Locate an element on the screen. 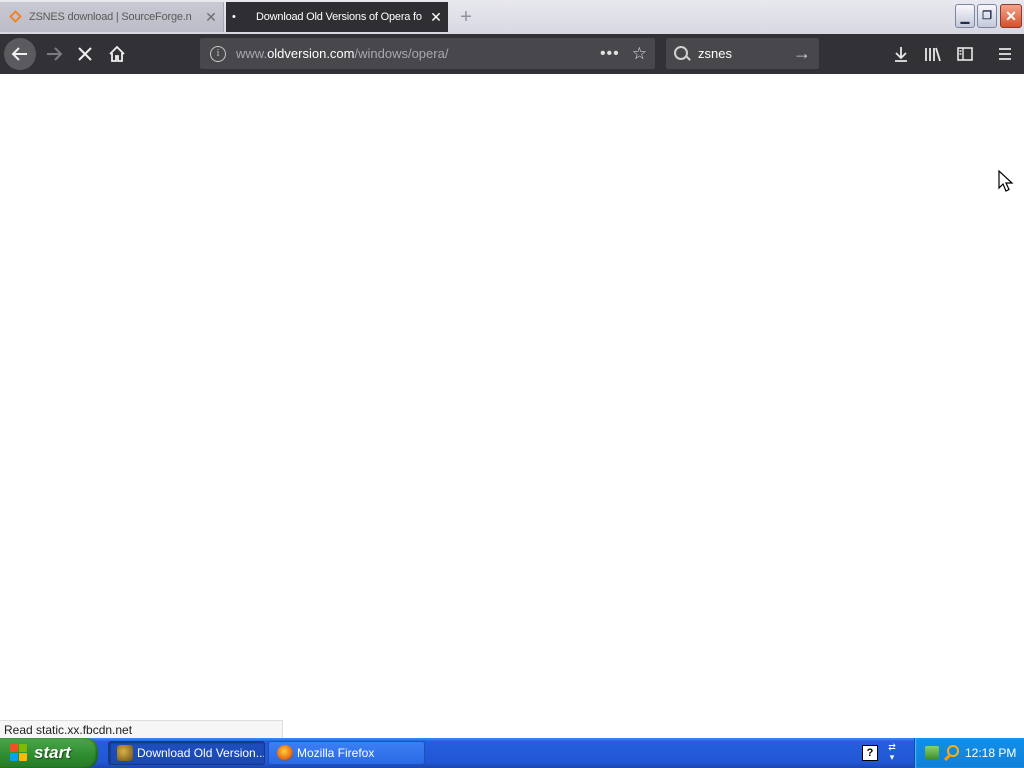  stop-icon is located at coordinates (85, 54).